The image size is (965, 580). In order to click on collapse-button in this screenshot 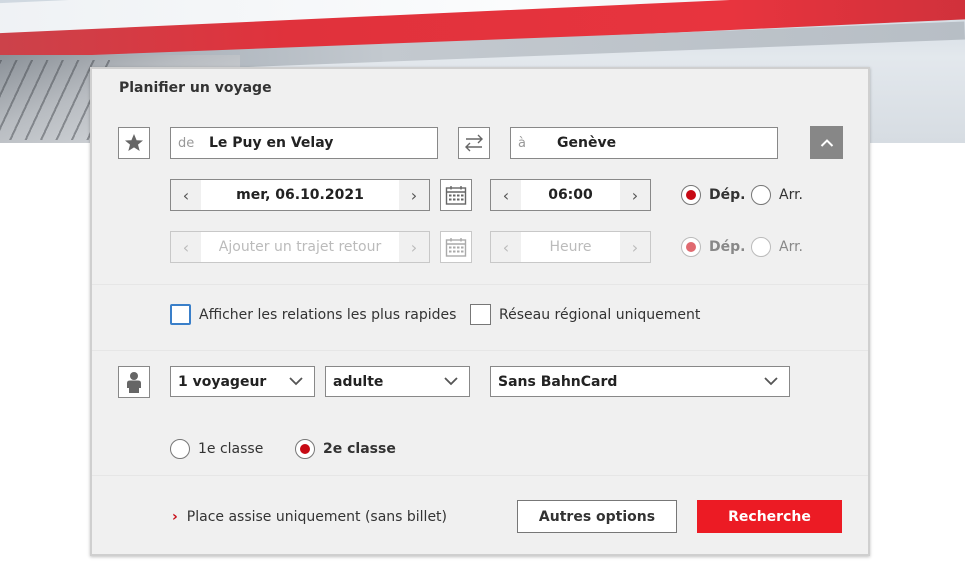, I will do `click(826, 142)`.